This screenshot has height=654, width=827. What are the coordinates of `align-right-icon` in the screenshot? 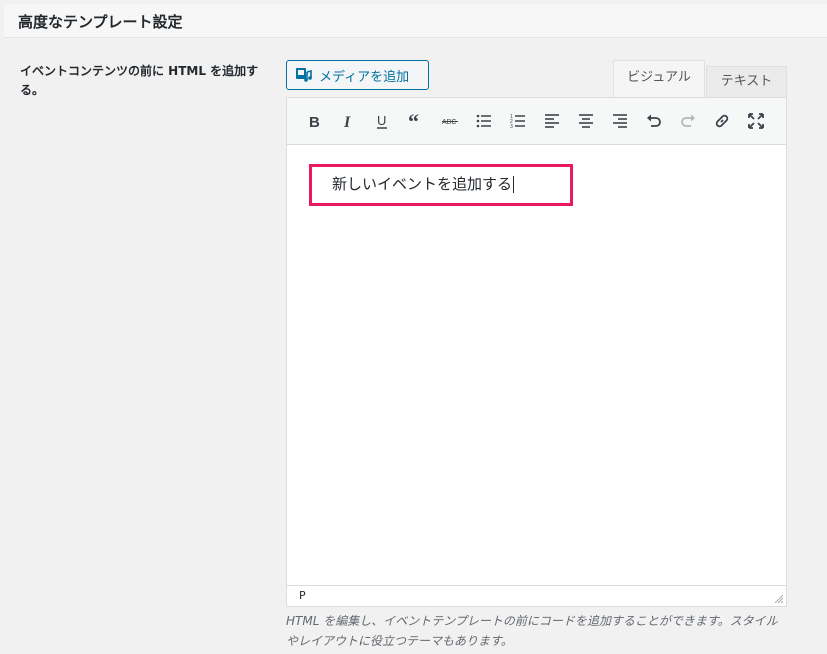 It's located at (620, 121).